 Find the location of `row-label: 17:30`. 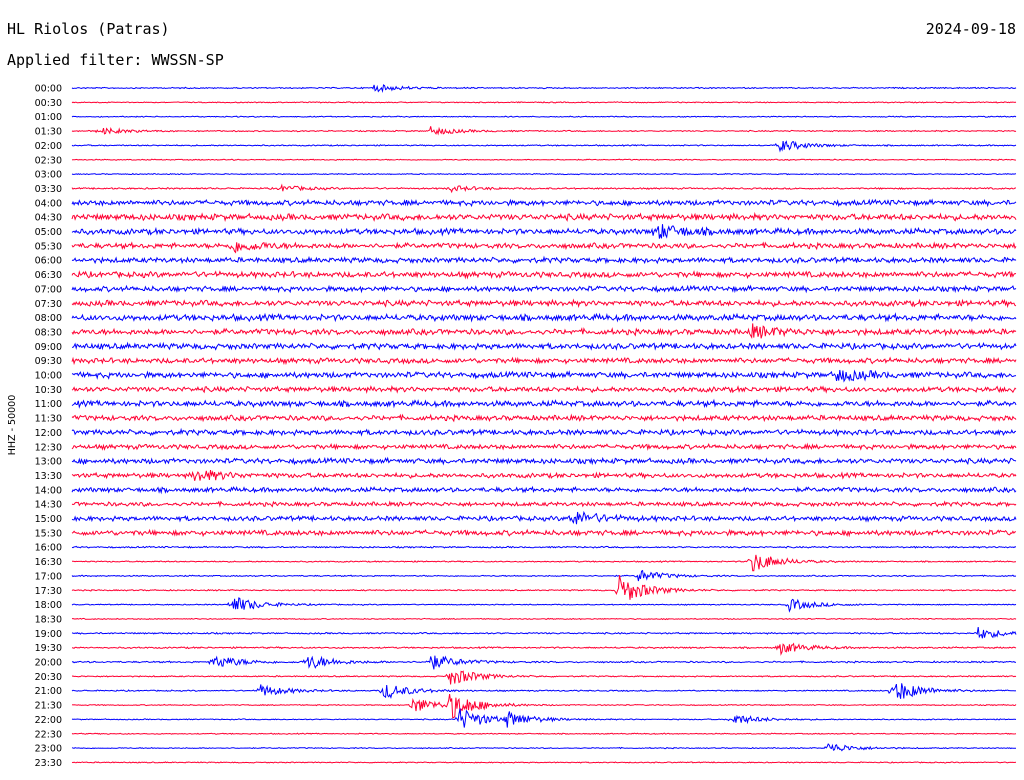

row-label: 17:30 is located at coordinates (48, 591).